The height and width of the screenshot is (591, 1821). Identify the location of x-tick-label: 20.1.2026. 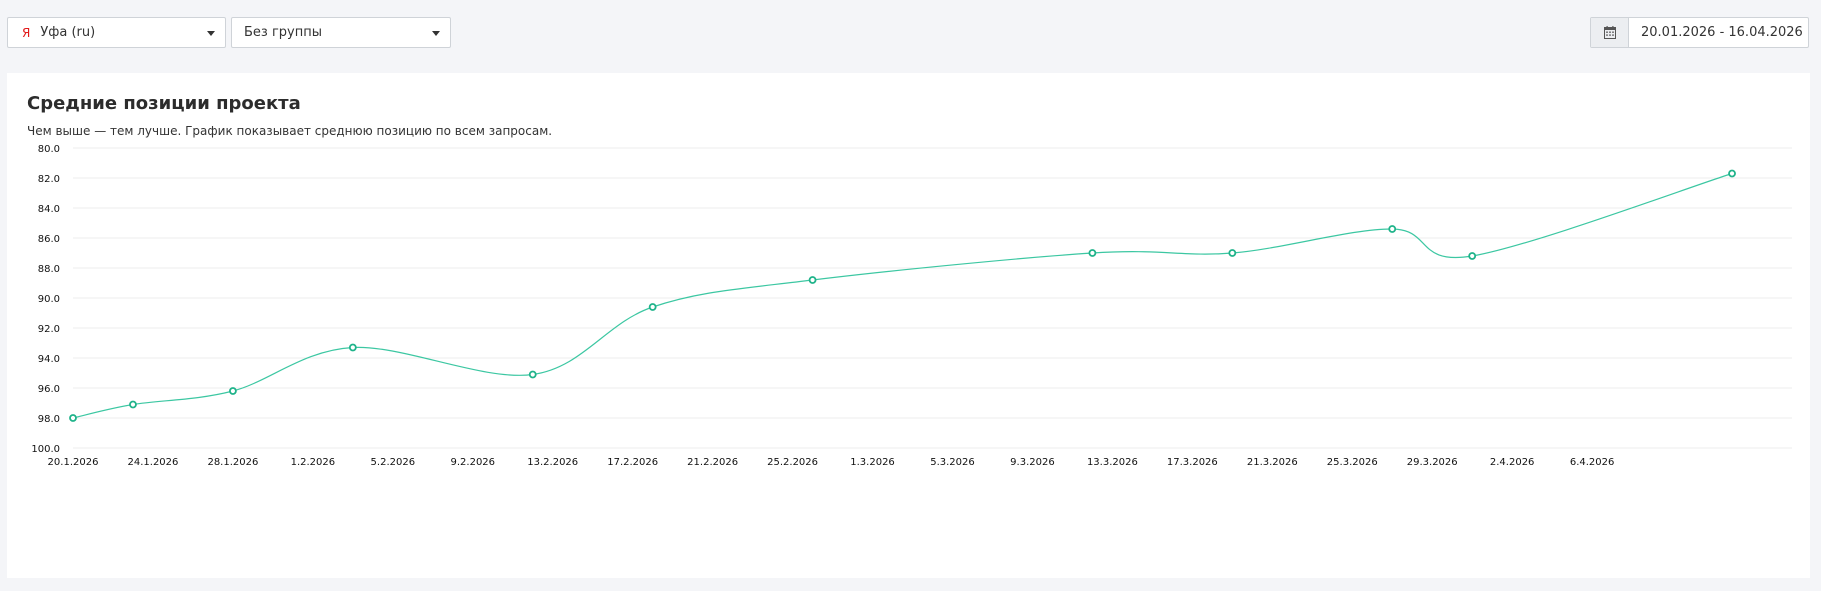
(73, 462).